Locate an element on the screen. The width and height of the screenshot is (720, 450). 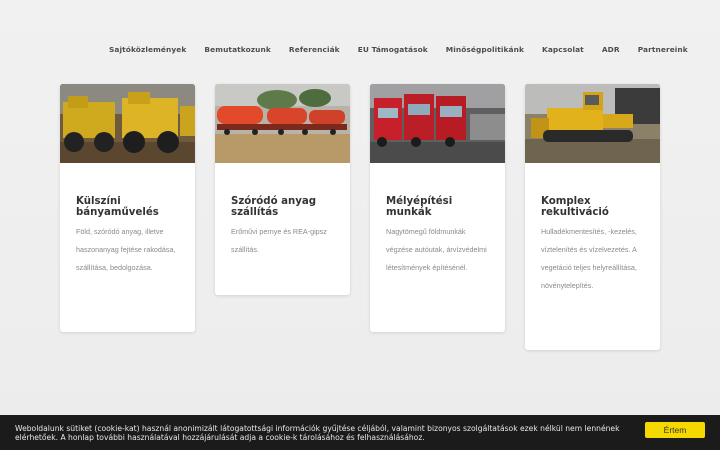
nav-item-contact: Kapcsolat is located at coordinates (563, 49).